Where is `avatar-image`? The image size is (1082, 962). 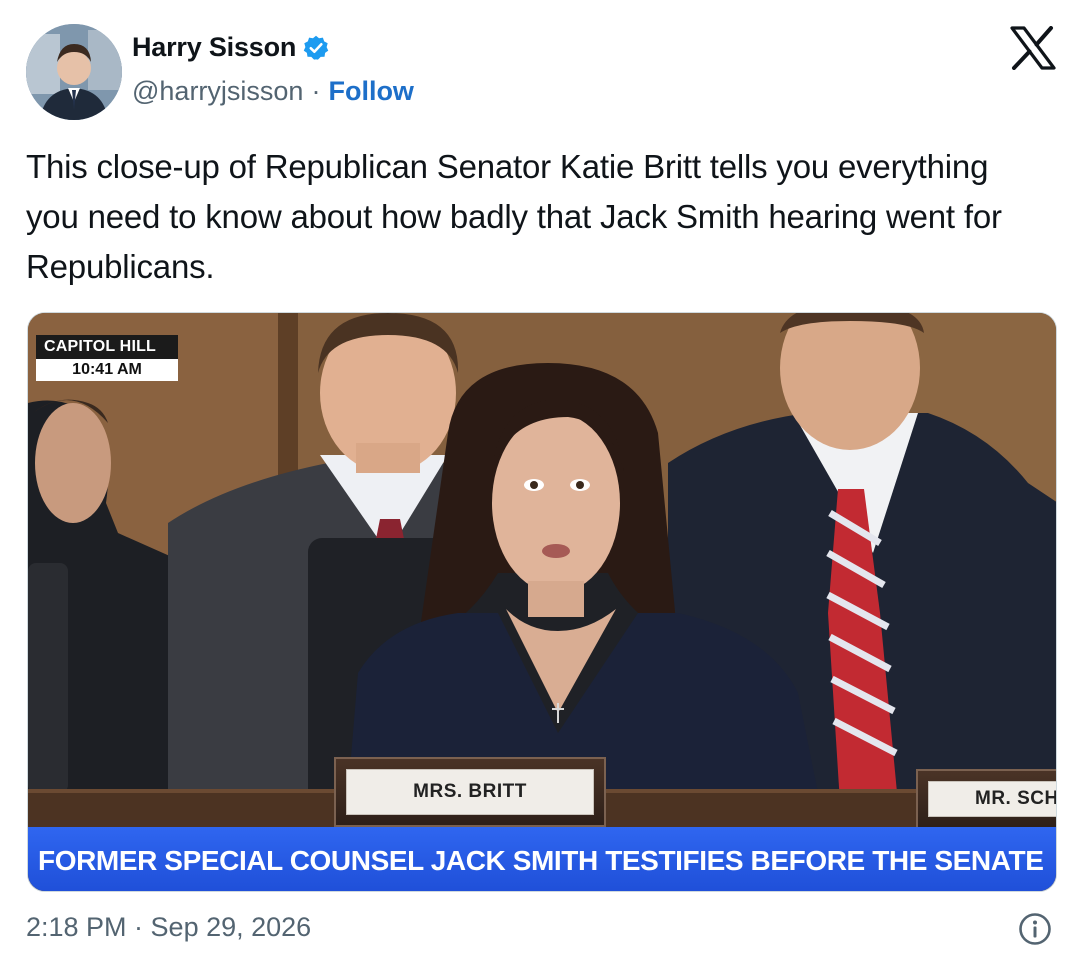
avatar-image is located at coordinates (74, 72).